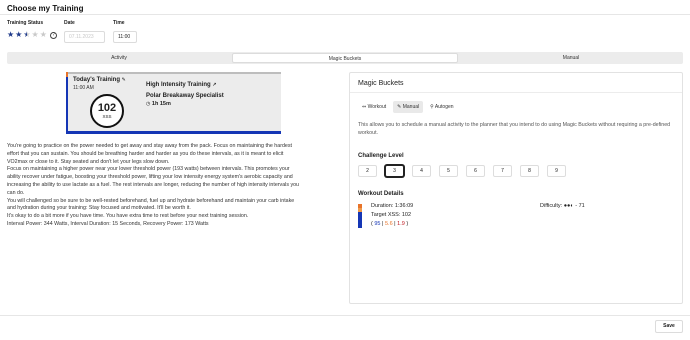  Describe the element at coordinates (84, 37) in the screenshot. I see `date-field: 07.11.2023` at that location.